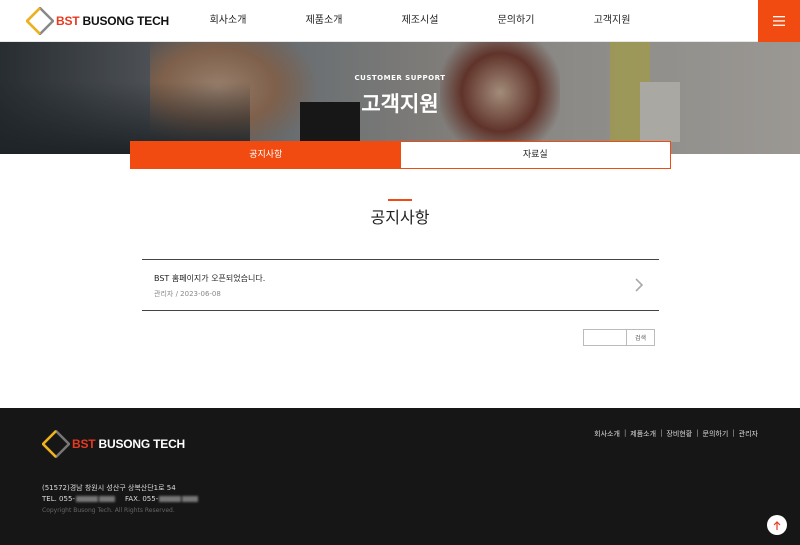 Image resolution: width=800 pixels, height=545 pixels. Describe the element at coordinates (109, 488) in the screenshot. I see `footer-address: (51572)경남 창원시 성산구 상복산단1로 54` at that location.